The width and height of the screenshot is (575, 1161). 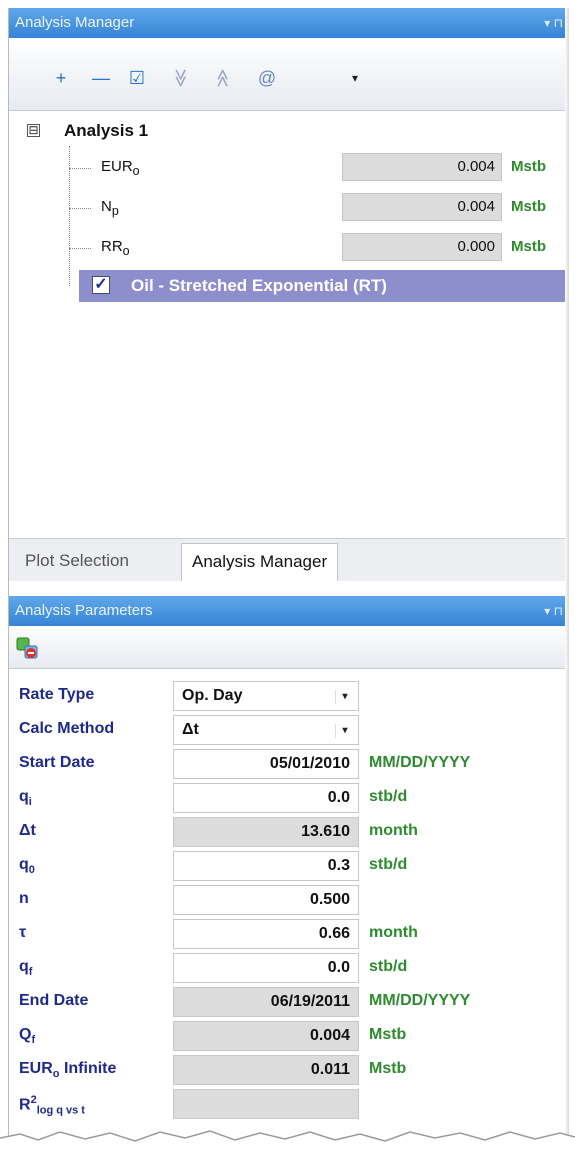 What do you see at coordinates (388, 1034) in the screenshot?
I see `Qf-unit: Mstb` at bounding box center [388, 1034].